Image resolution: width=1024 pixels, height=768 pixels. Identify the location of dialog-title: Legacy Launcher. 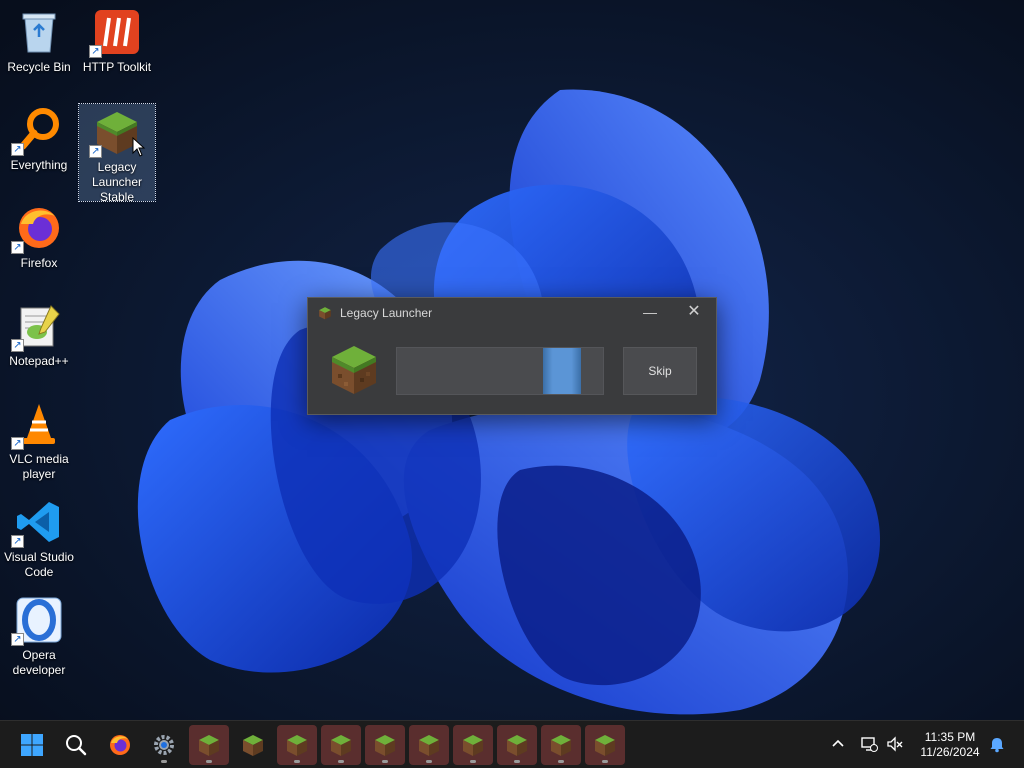
(386, 313).